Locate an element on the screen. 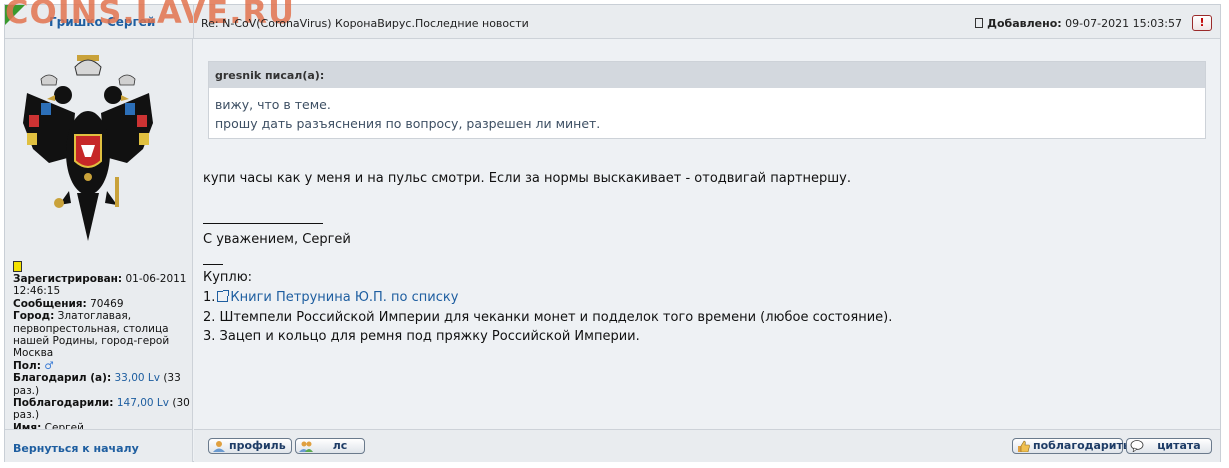 Image resolution: width=1229 pixels, height=468 pixels. quote-button: цитата is located at coordinates (1169, 446).